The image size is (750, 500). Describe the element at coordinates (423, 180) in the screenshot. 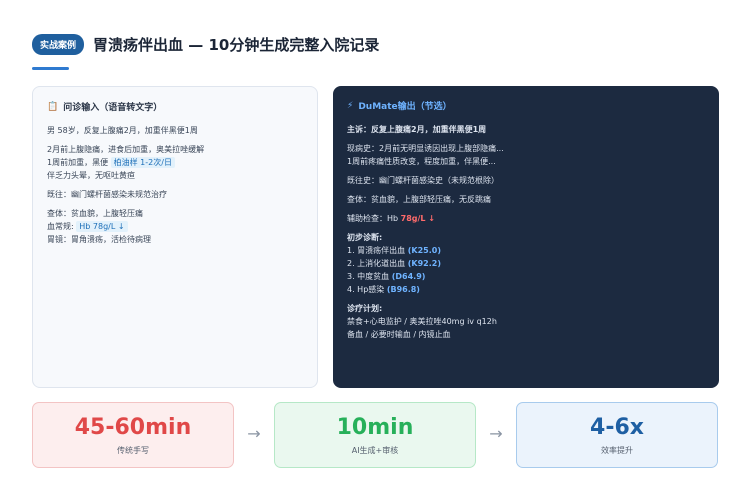

I see `output-past: 既往史：幽门螺杆菌感染史（未规范根除）` at that location.